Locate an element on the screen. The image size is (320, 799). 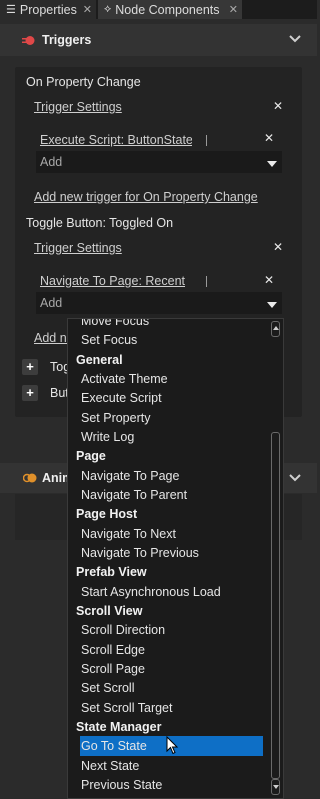
triggers-title: Triggers is located at coordinates (67, 40).